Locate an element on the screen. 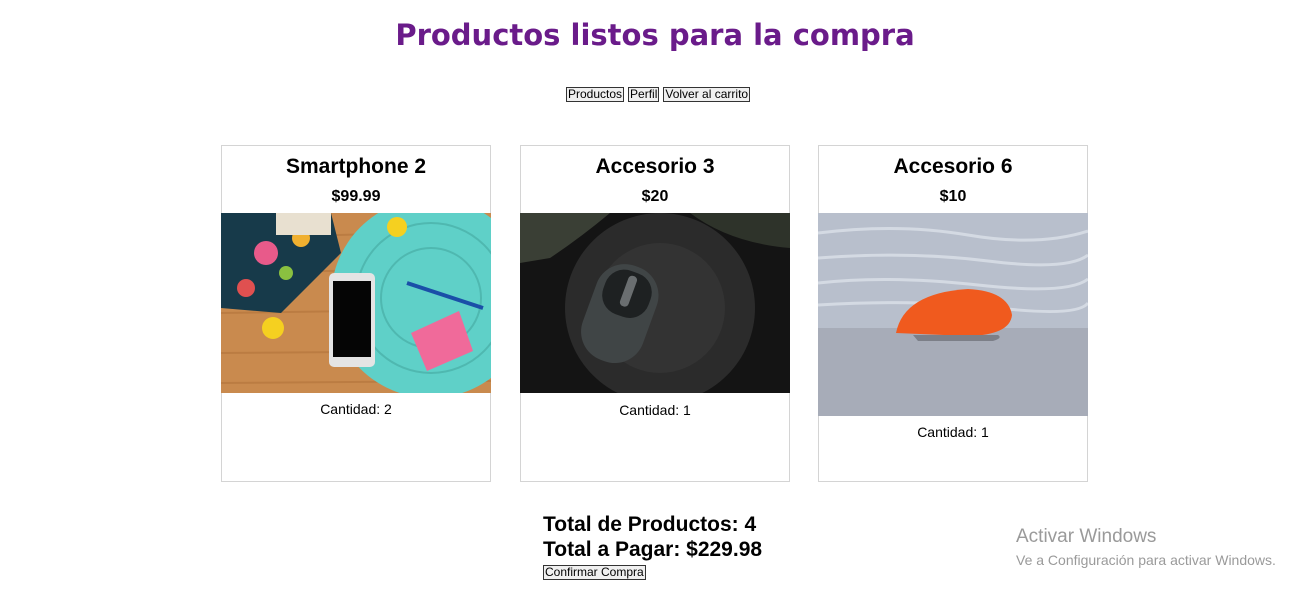 This screenshot has width=1316, height=590. total-products: Total de Productos: 4 is located at coordinates (650, 524).